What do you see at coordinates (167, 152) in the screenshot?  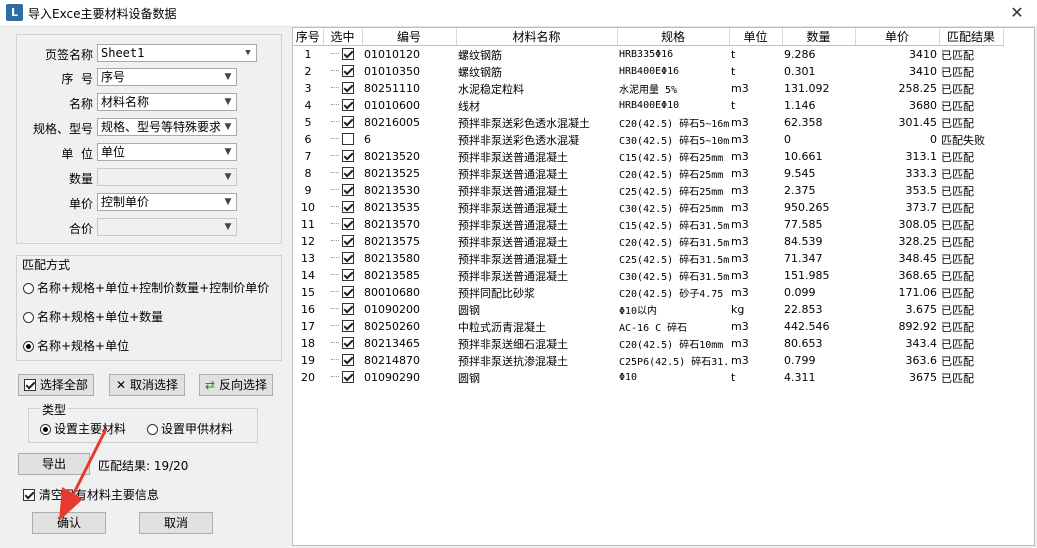 I see `unit-select: 单位 ▼` at bounding box center [167, 152].